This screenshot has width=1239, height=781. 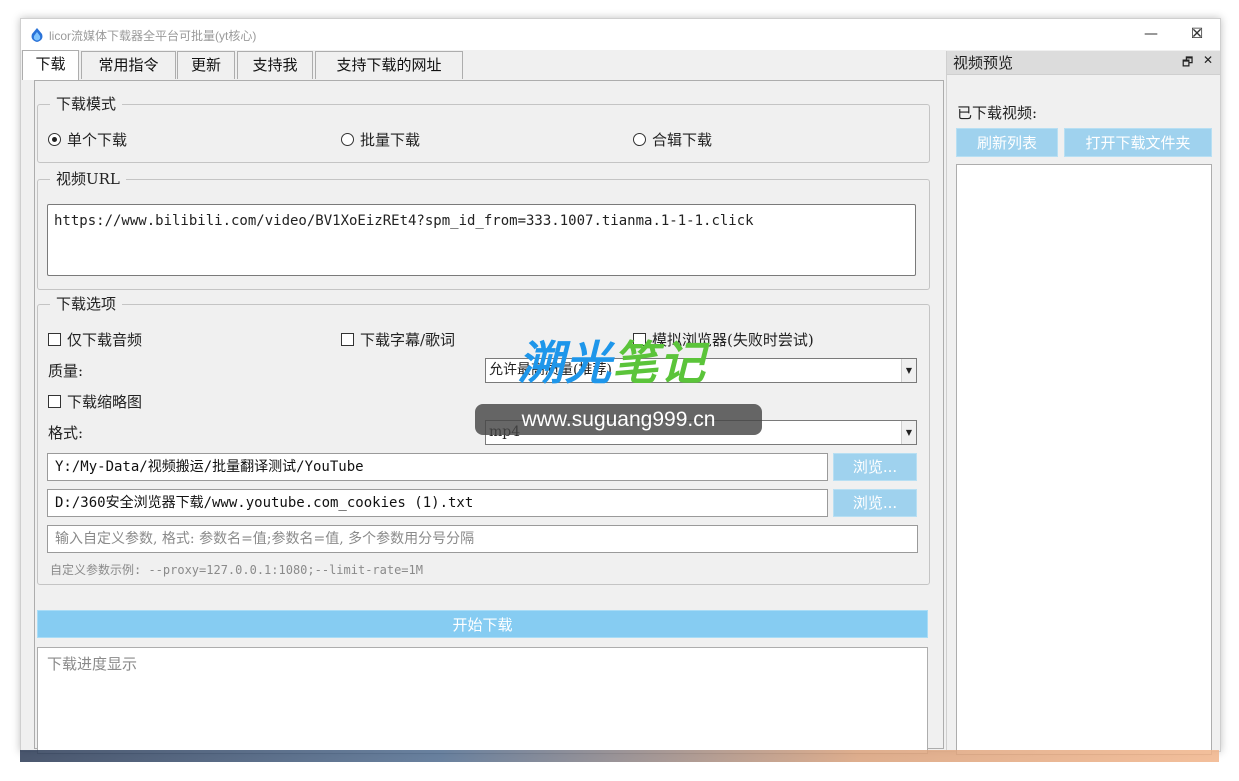 What do you see at coordinates (482, 539) in the screenshot?
I see `custom-params-input: 输入自定义参数, 格式: 参数名=值;参数名=值, 多个参数用分号分隔` at bounding box center [482, 539].